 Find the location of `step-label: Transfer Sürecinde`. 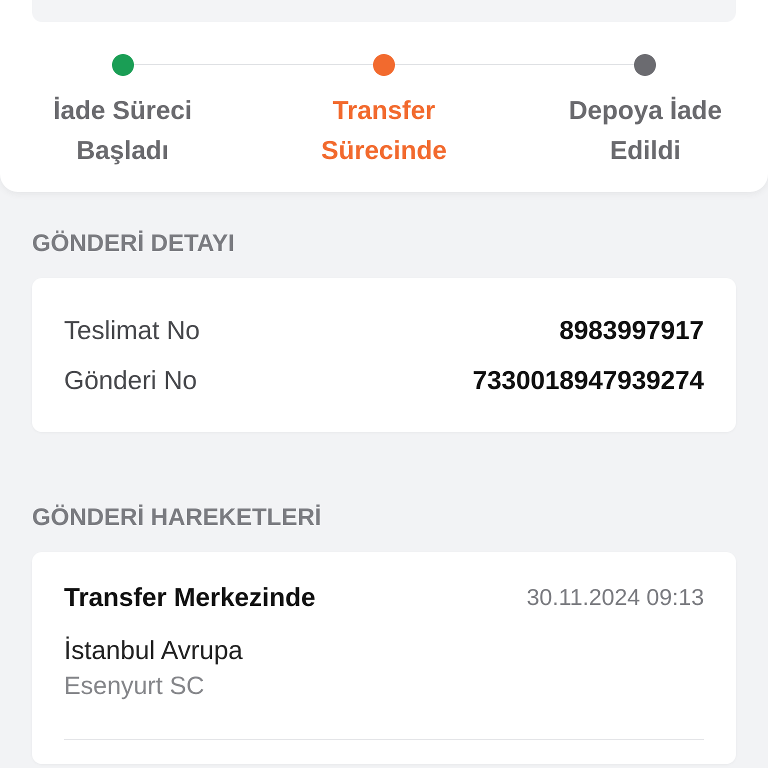

step-label: Transfer Sürecinde is located at coordinates (384, 130).